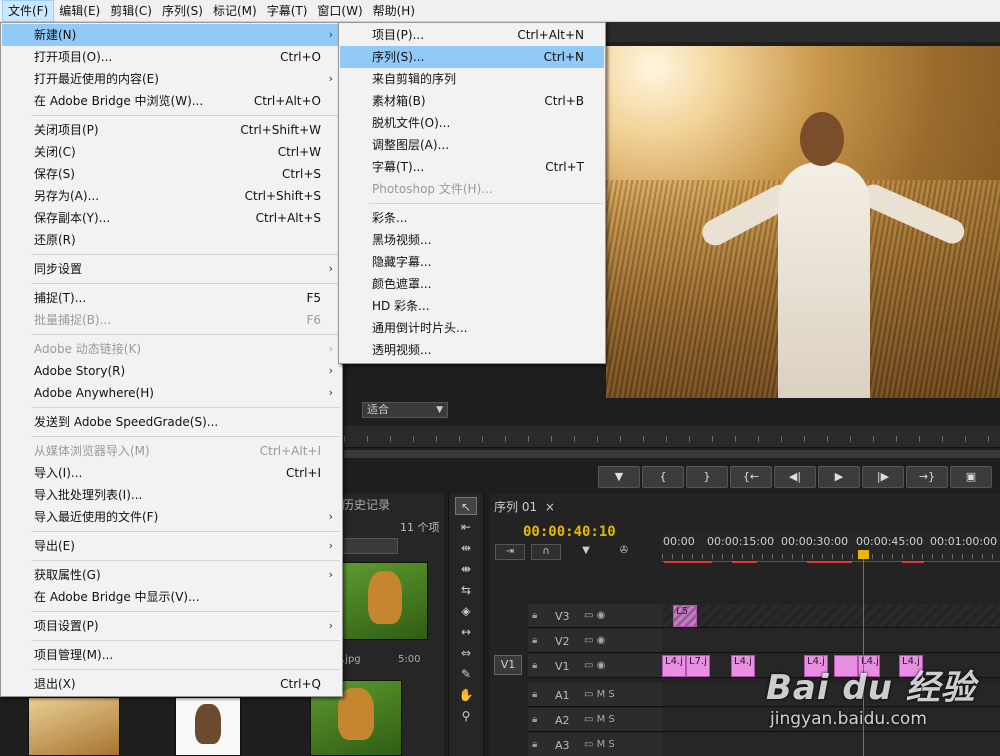 The height and width of the screenshot is (756, 1000). Describe the element at coordinates (171, 240) in the screenshot. I see `menu-item-revert: 还原(R)` at that location.